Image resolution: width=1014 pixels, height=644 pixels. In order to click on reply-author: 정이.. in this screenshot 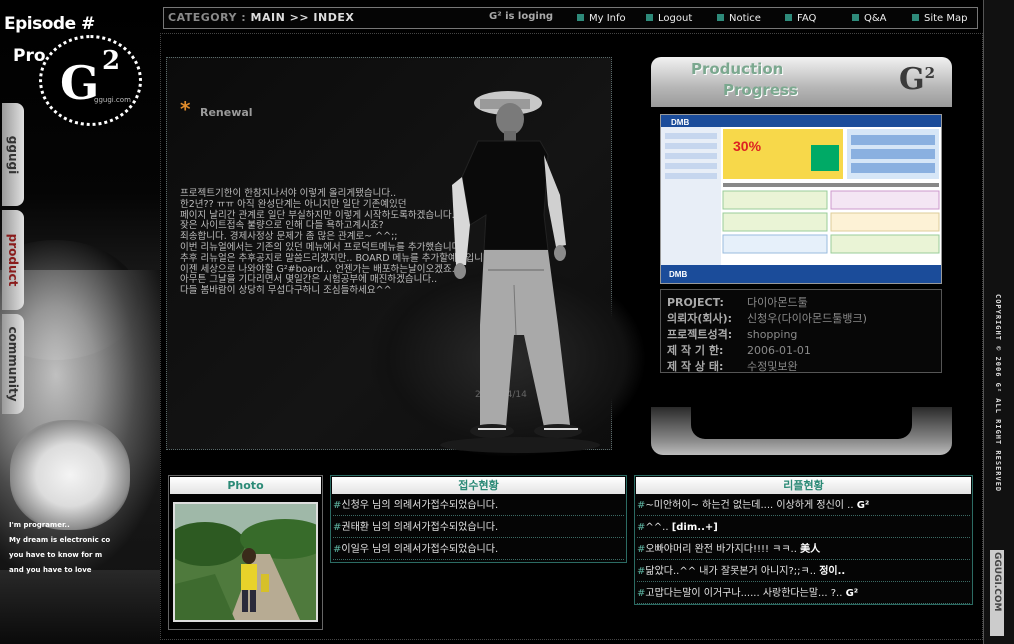, I will do `click(832, 571)`.